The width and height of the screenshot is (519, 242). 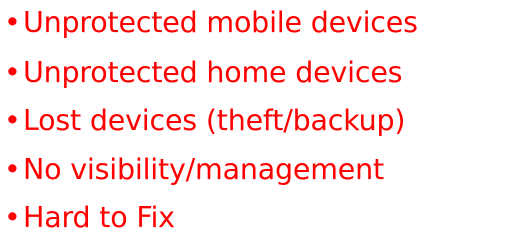 I want to click on bullet-text: Unprotected home devices, so click(x=213, y=72).